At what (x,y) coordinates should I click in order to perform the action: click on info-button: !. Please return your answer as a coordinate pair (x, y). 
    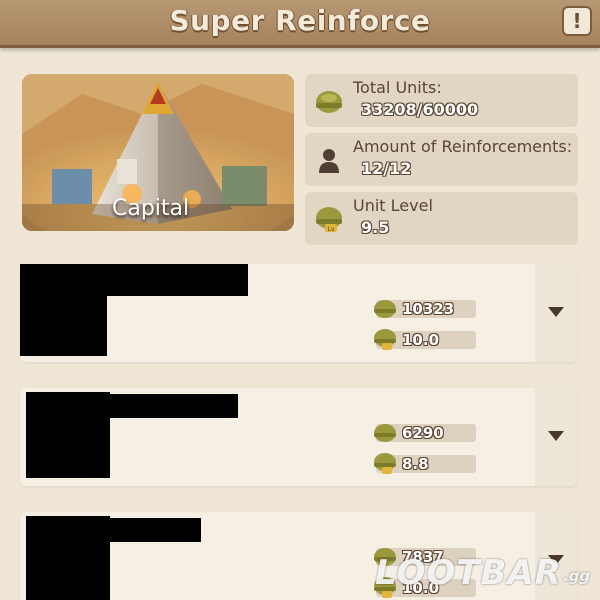
    Looking at the image, I should click on (577, 21).